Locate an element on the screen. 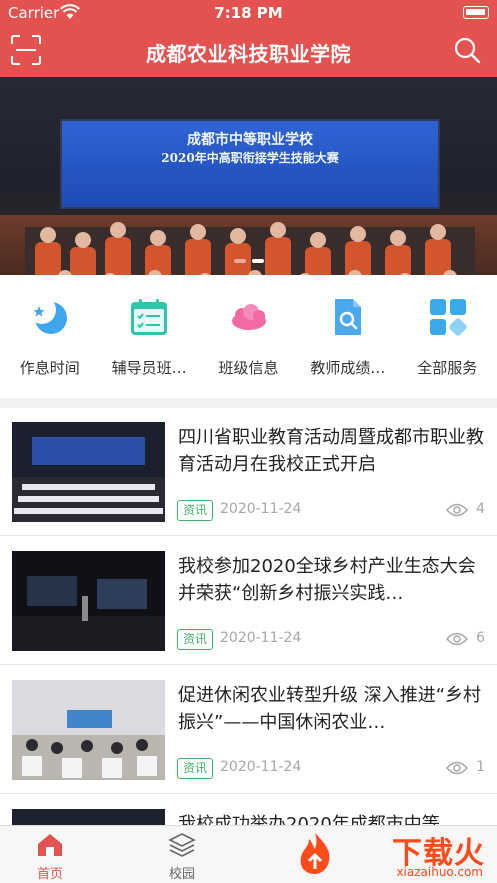 The width and height of the screenshot is (497, 883). page-title: 成都农业科技职业学院 is located at coordinates (248, 54).